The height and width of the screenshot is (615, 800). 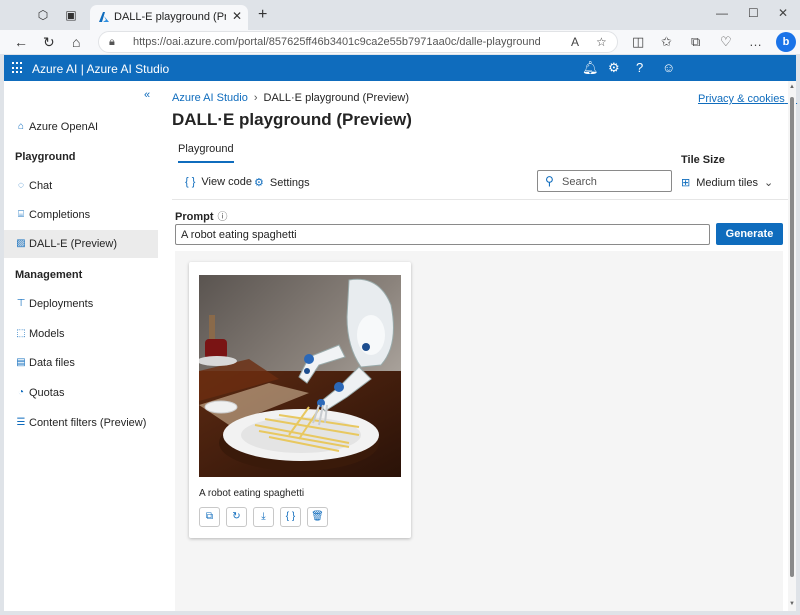 I want to click on content-filters-icon: ☰, so click(x=21, y=422).